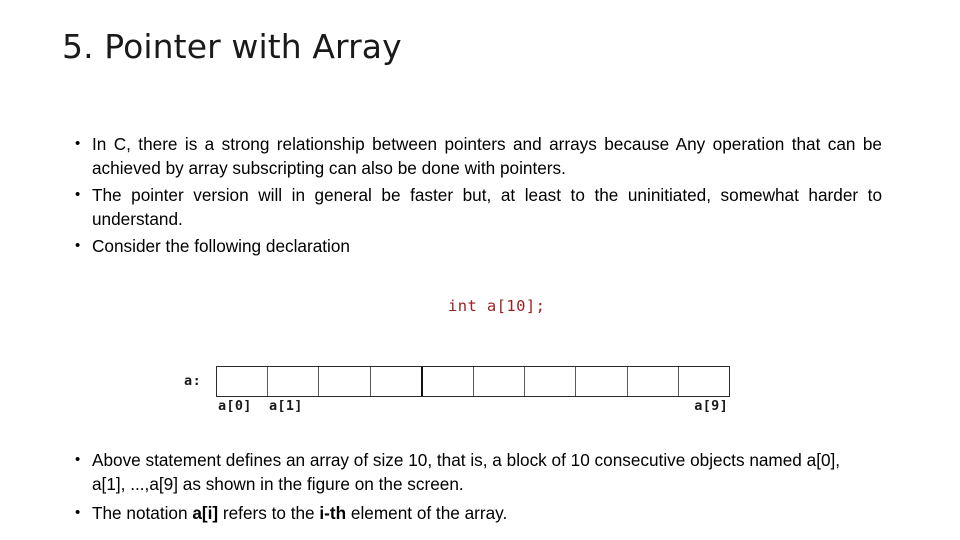 The image size is (960, 540). What do you see at coordinates (232, 46) in the screenshot?
I see `page-title: 5. Pointer with Array` at bounding box center [232, 46].